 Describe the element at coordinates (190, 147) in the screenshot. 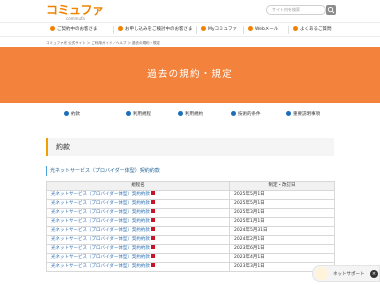

I see `section-heading: 約款` at that location.